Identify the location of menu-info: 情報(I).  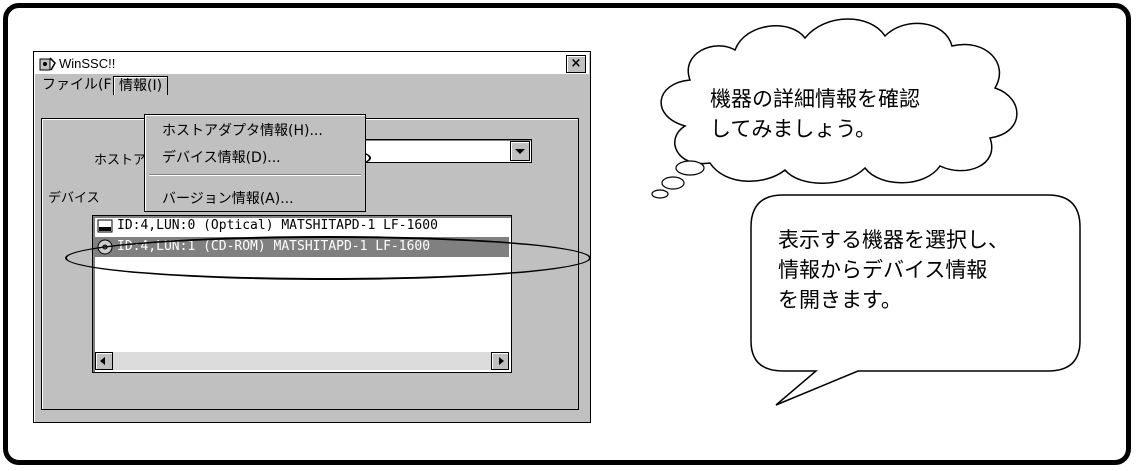
(141, 85).